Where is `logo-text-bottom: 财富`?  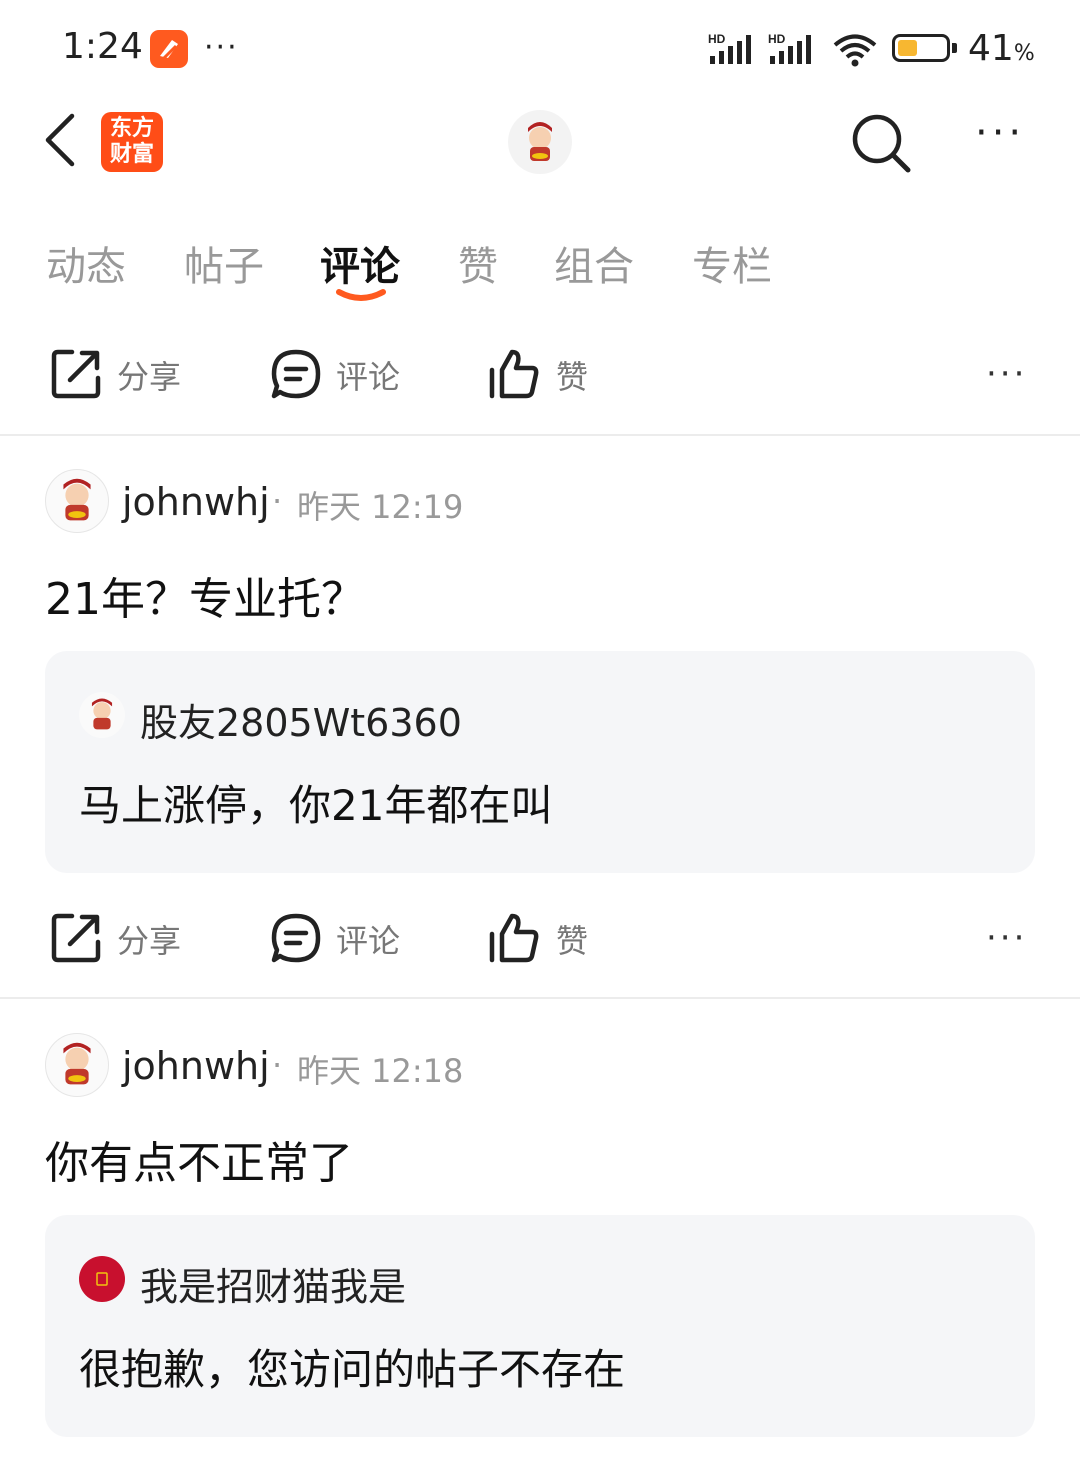 logo-text-bottom: 财富 is located at coordinates (131, 154).